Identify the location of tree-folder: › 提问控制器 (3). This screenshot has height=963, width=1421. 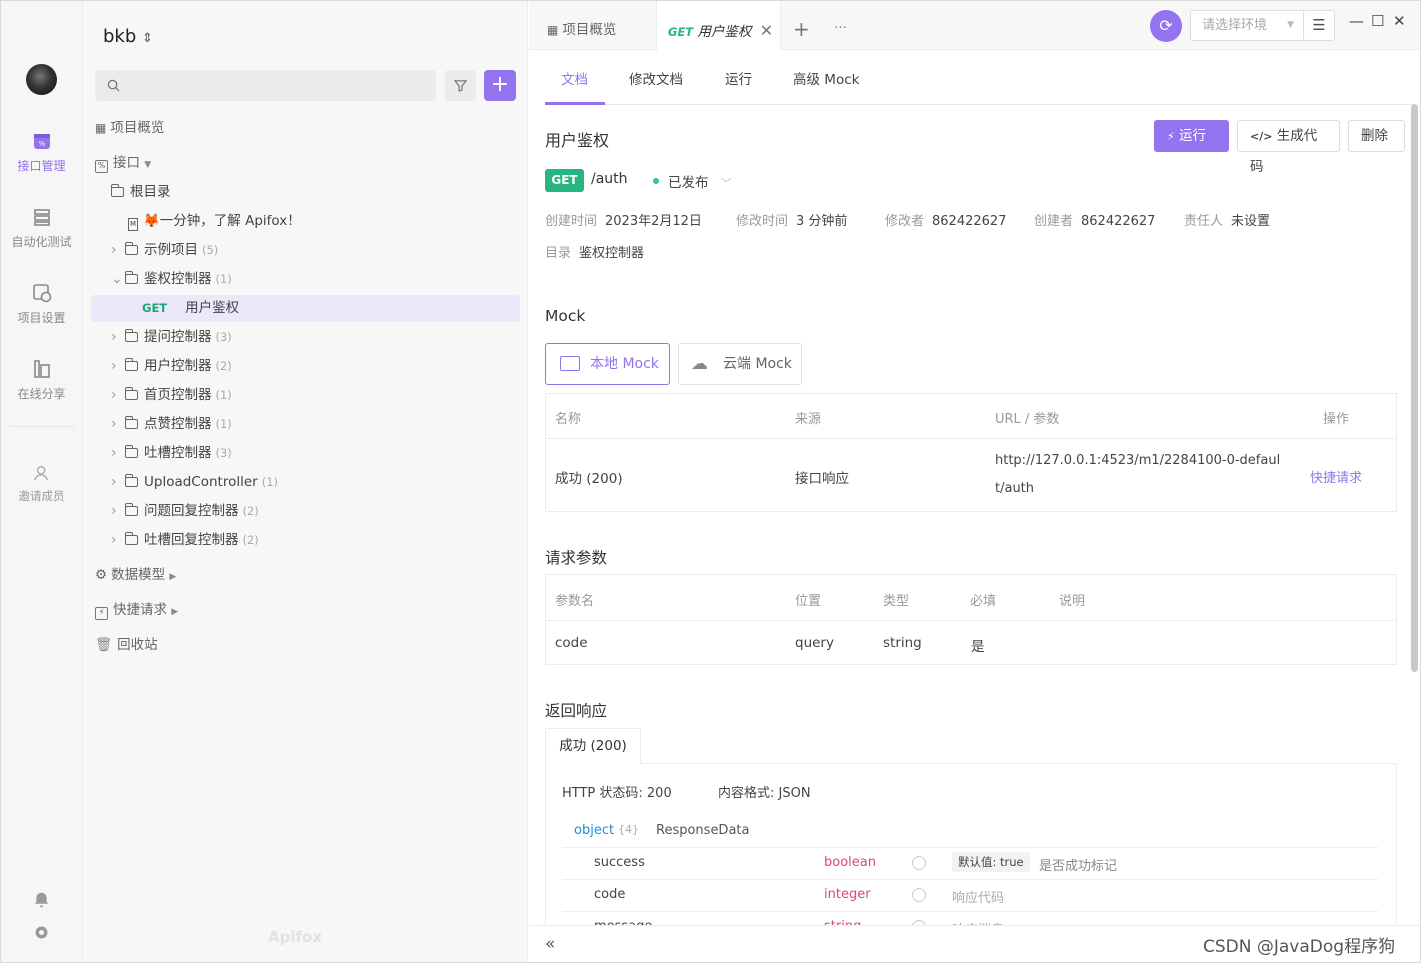
(171, 337).